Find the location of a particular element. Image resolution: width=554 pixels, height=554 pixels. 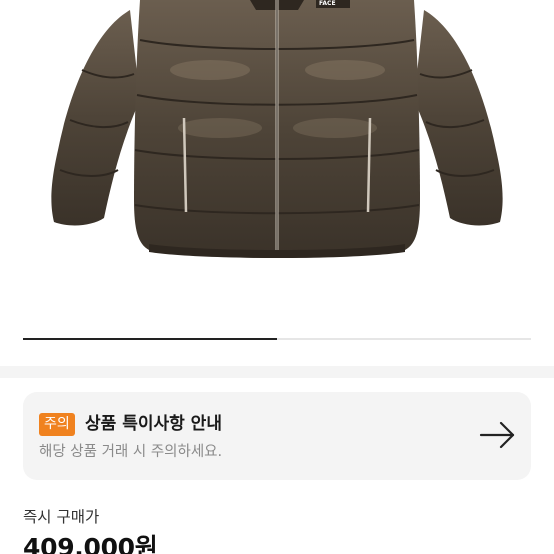

brand-logo: FACE is located at coordinates (327, 3).